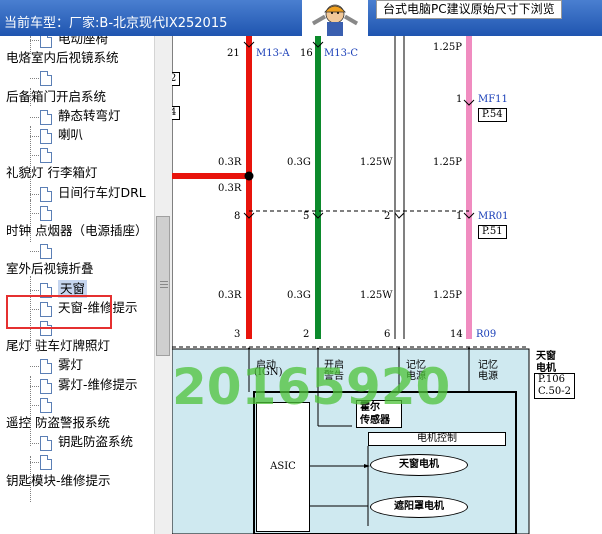  What do you see at coordinates (456, 334) in the screenshot?
I see `pin-14: 14` at bounding box center [456, 334].